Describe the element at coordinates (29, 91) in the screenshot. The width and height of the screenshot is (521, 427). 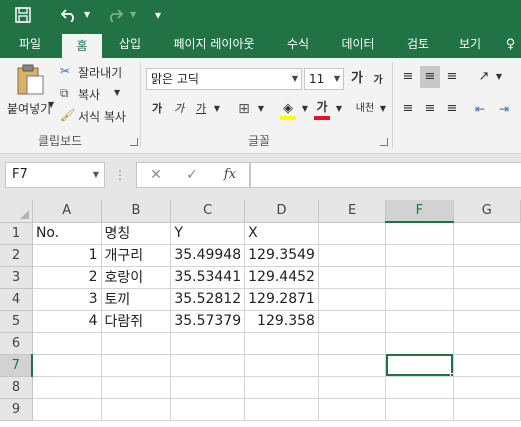
I see `paste-button: 붙여넣기 ▼` at that location.